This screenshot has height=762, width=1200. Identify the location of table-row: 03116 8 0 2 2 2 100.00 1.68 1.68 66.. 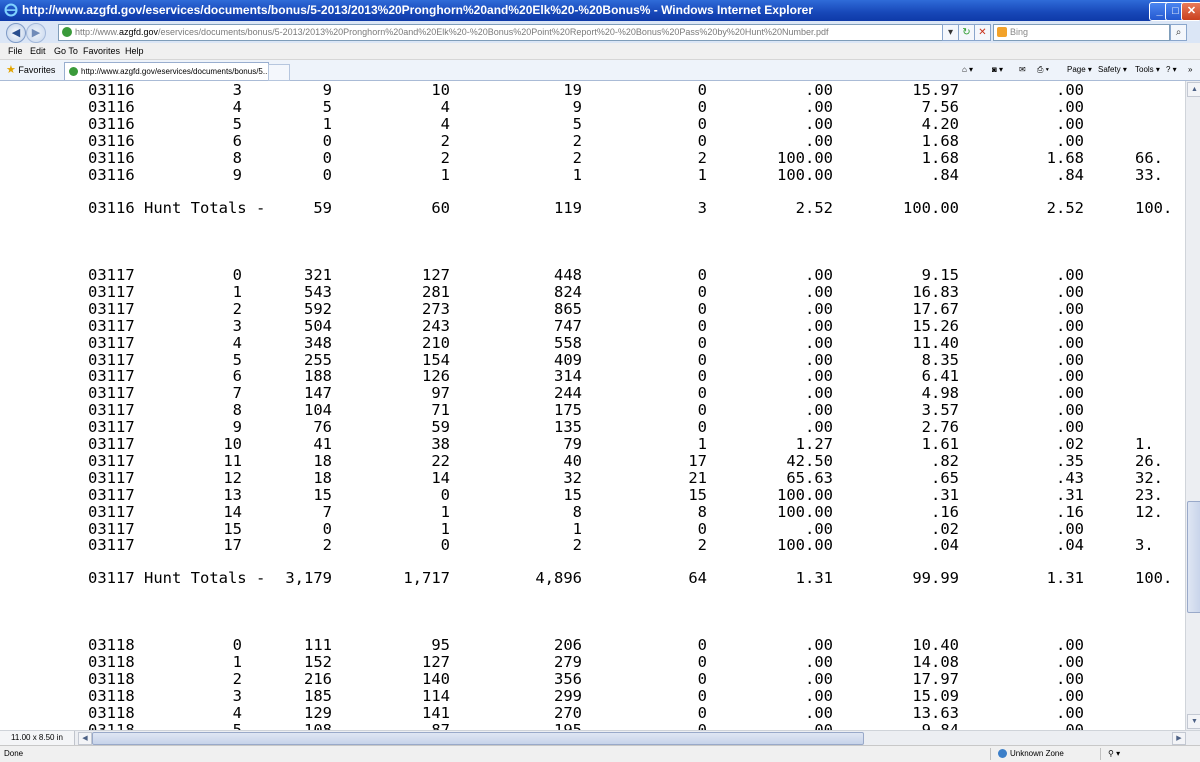
(592, 158).